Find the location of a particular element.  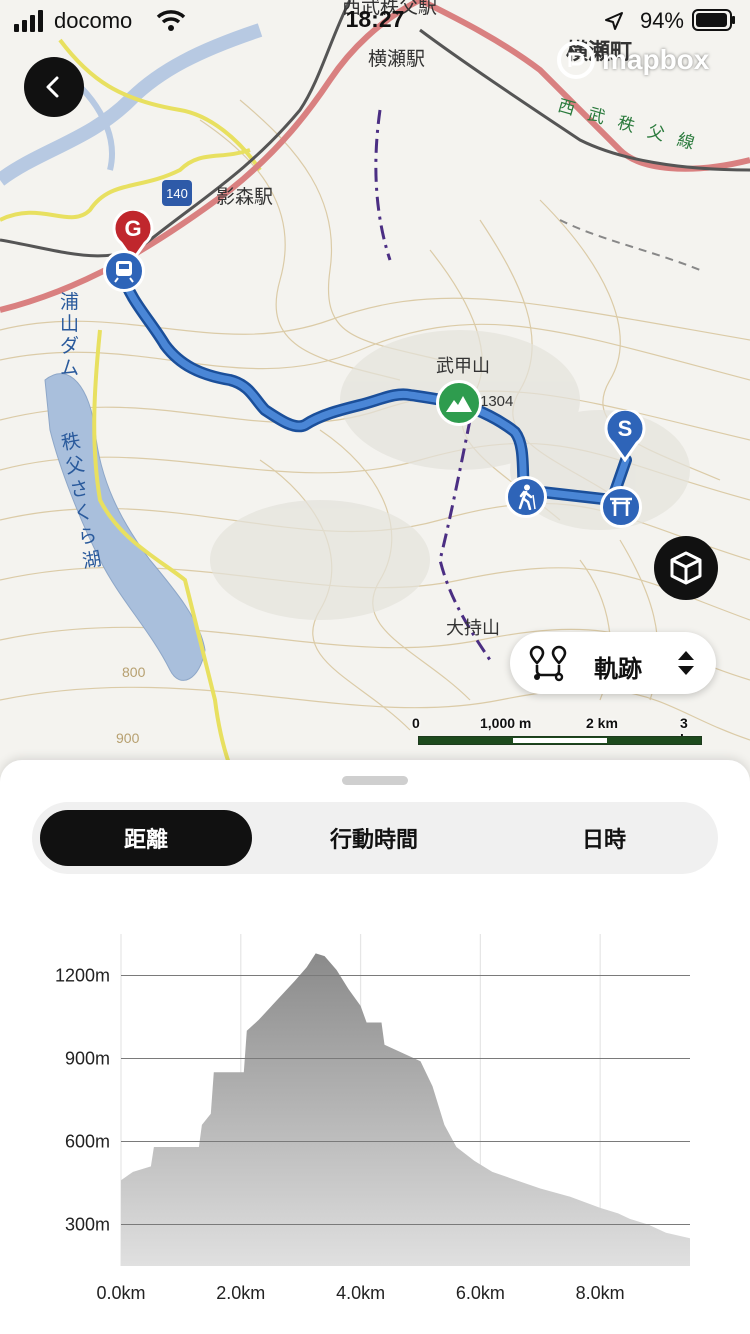

x-tick-label: 4.0km is located at coordinates (360, 1293).